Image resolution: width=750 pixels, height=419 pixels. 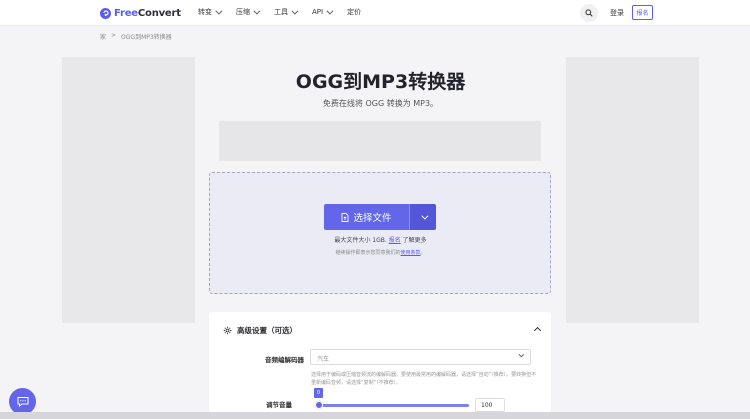 I want to click on breadcrumb: 家 > OGG到MP3转换器, so click(x=136, y=36).